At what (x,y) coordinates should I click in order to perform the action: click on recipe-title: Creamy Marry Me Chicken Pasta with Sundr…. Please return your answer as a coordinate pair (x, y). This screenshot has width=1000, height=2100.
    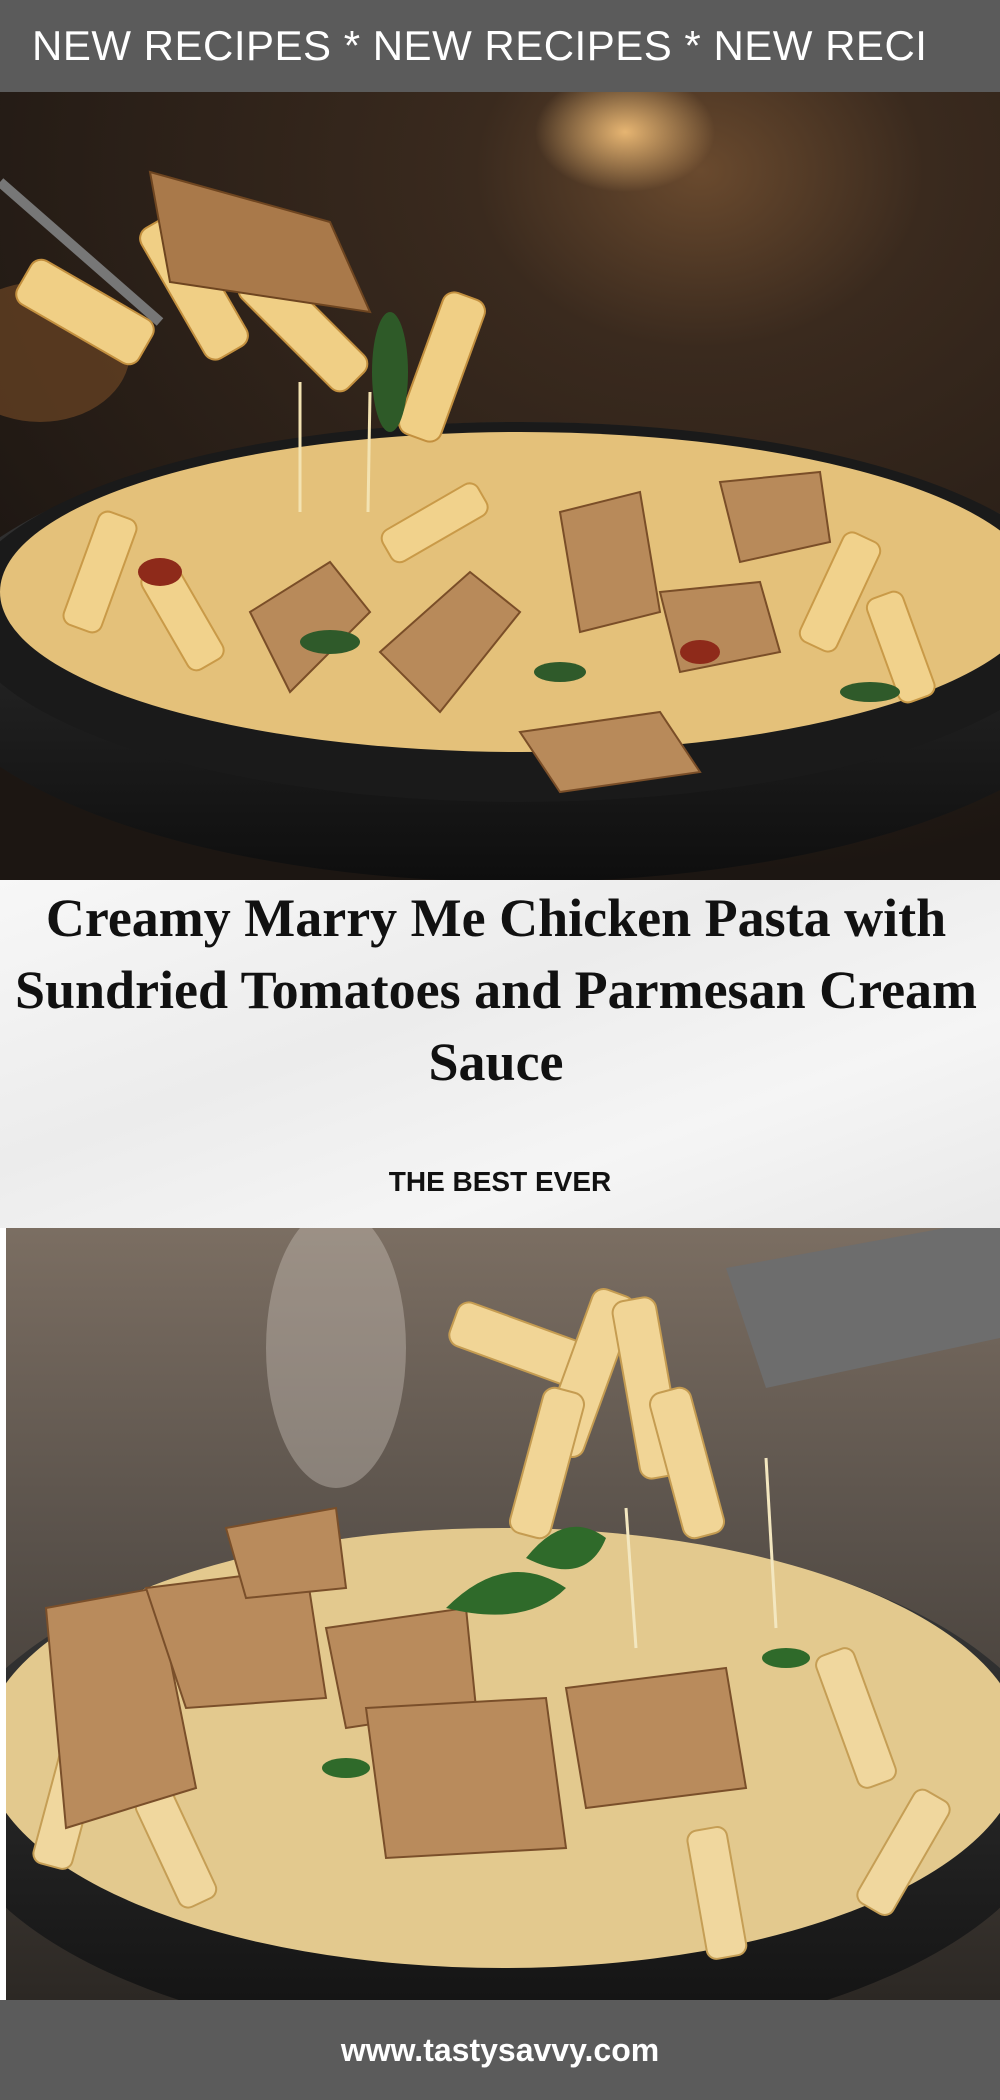
    Looking at the image, I should click on (496, 990).